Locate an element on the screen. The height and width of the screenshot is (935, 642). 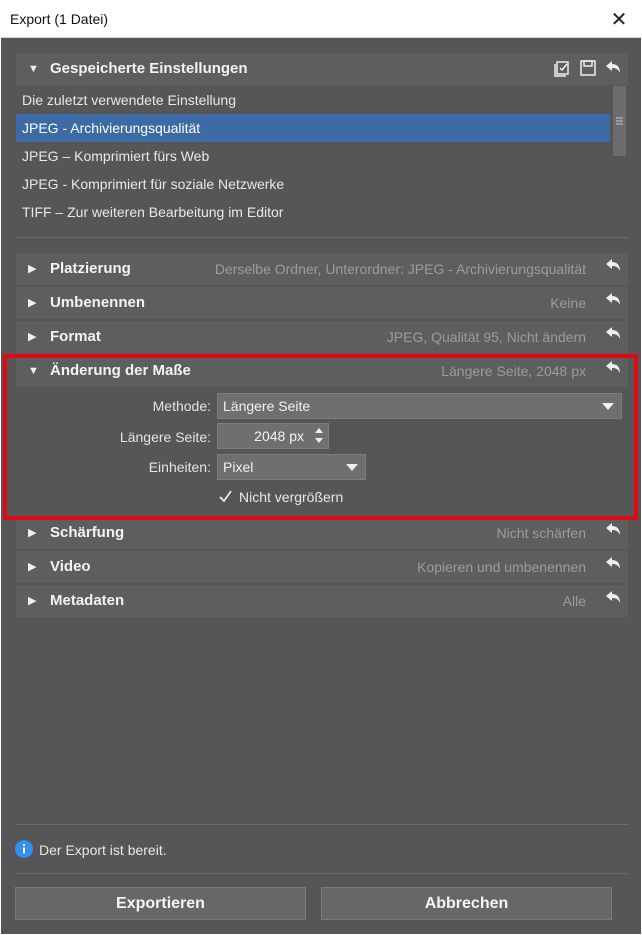
units-dropdown: Pixel is located at coordinates (291, 467).